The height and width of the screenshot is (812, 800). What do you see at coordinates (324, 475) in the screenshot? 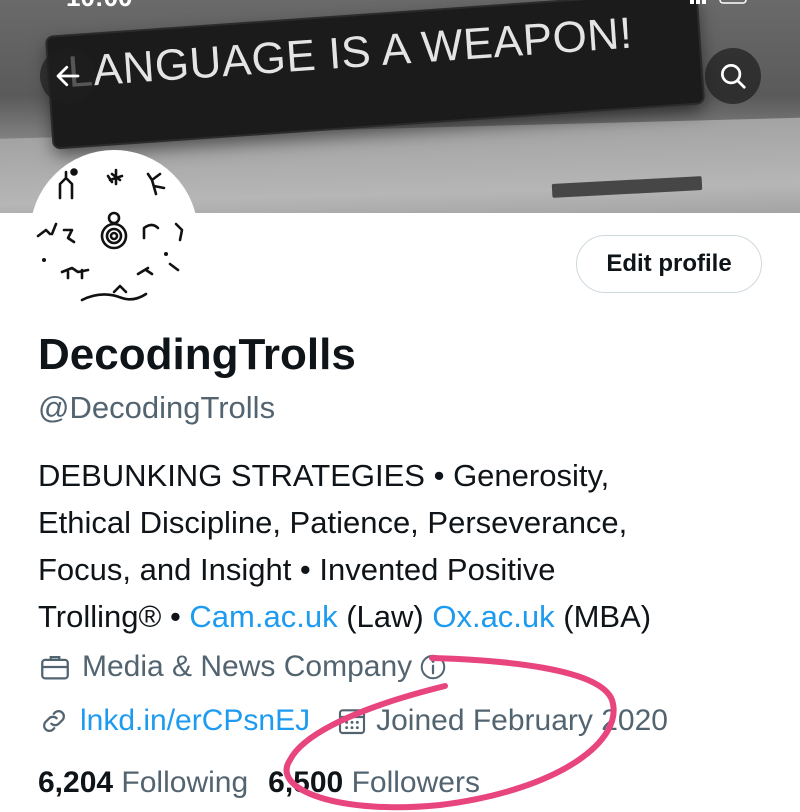
I see `bio-line: DEBUNKING STRATEGIES • Generosity,` at bounding box center [324, 475].